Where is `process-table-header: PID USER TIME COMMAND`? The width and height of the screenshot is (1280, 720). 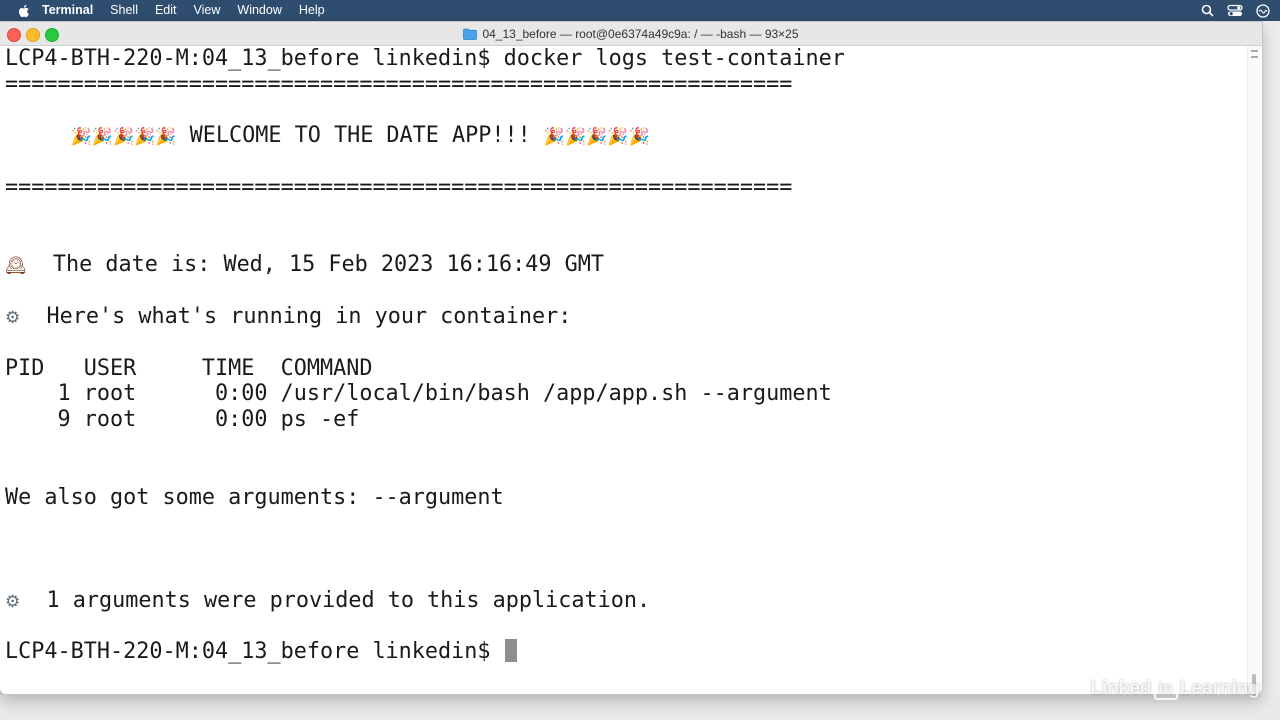
process-table-header: PID USER TIME COMMAND is located at coordinates (189, 368).